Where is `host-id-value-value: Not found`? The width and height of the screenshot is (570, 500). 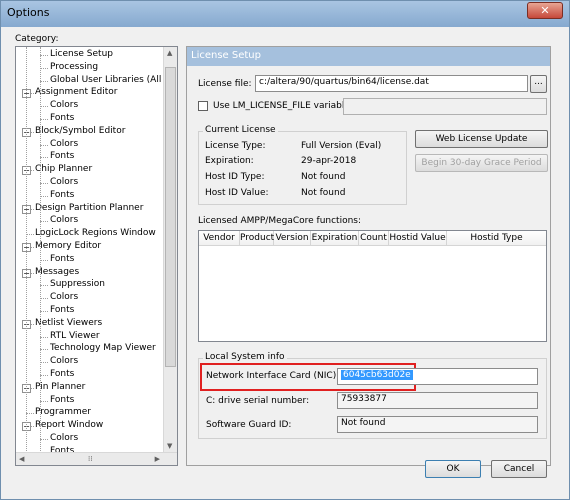
host-id-value-value: Not found is located at coordinates (323, 193).